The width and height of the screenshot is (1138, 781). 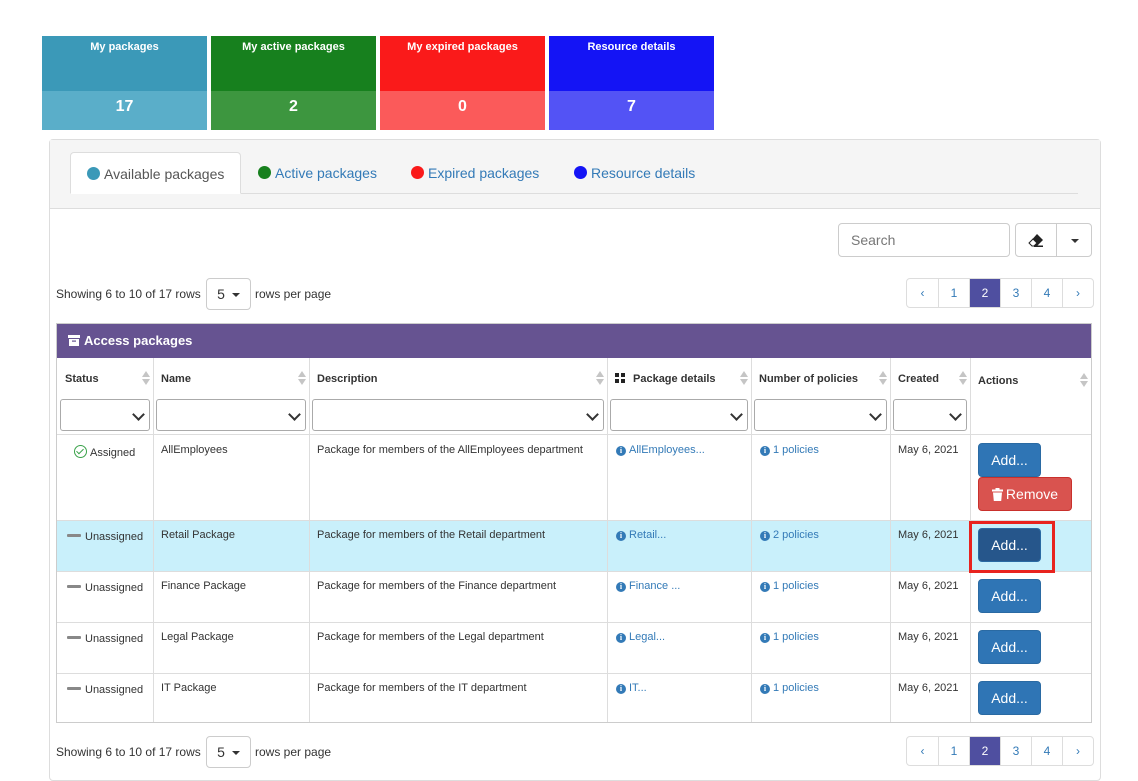 What do you see at coordinates (580, 172) in the screenshot?
I see `circle-icon` at bounding box center [580, 172].